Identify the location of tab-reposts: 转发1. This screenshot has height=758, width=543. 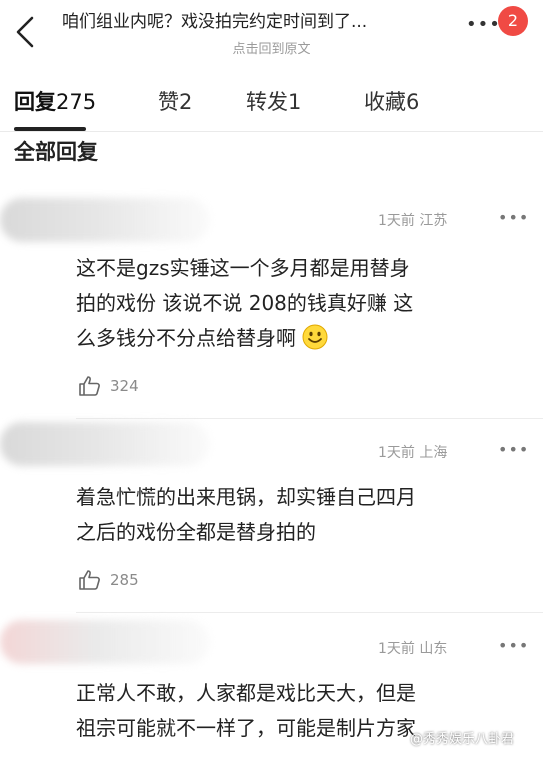
(273, 101).